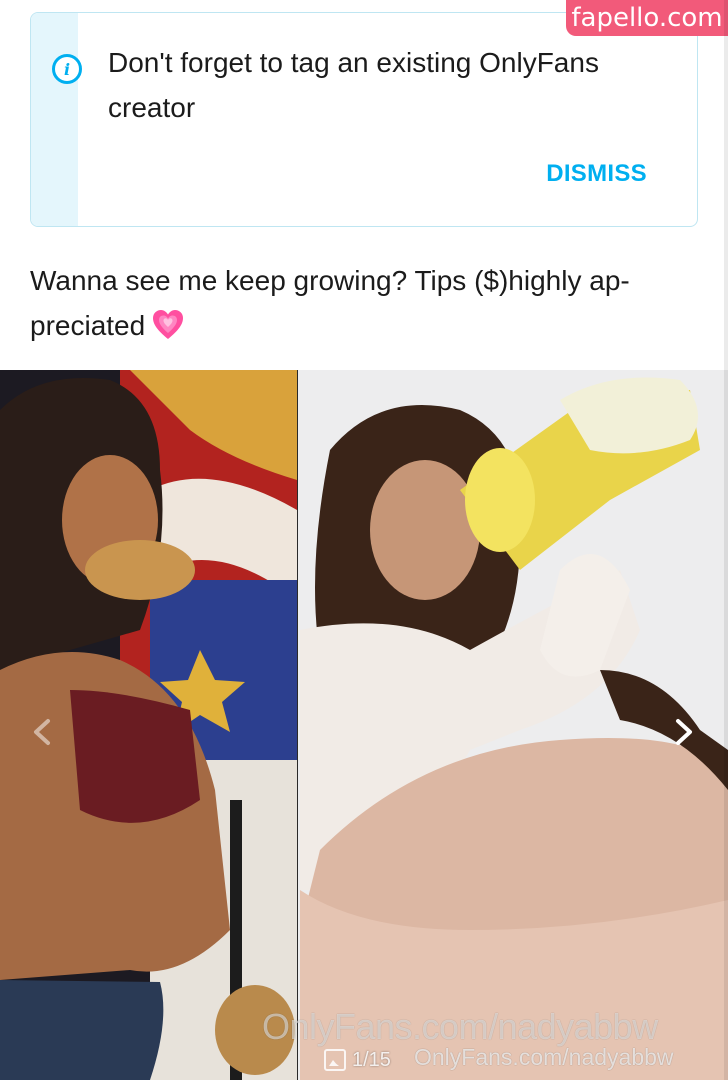  Describe the element at coordinates (683, 732) in the screenshot. I see `chevron-right-icon` at that location.